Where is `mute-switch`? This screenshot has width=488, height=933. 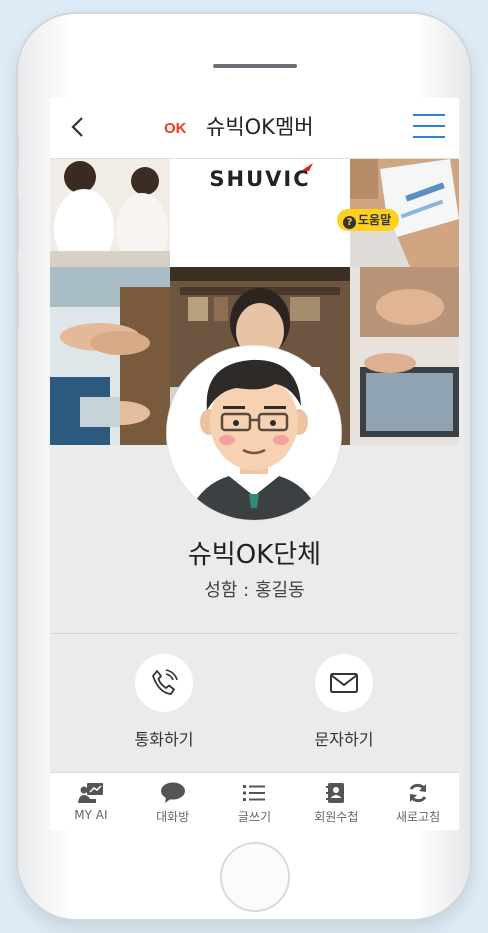
mute-switch is located at coordinates (17, 151).